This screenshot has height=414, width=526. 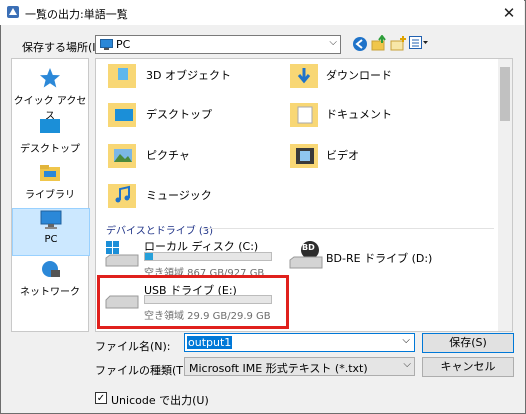 I want to click on filetype-value: Microsoft IME 形式テキスト (*.txt), so click(x=278, y=368).